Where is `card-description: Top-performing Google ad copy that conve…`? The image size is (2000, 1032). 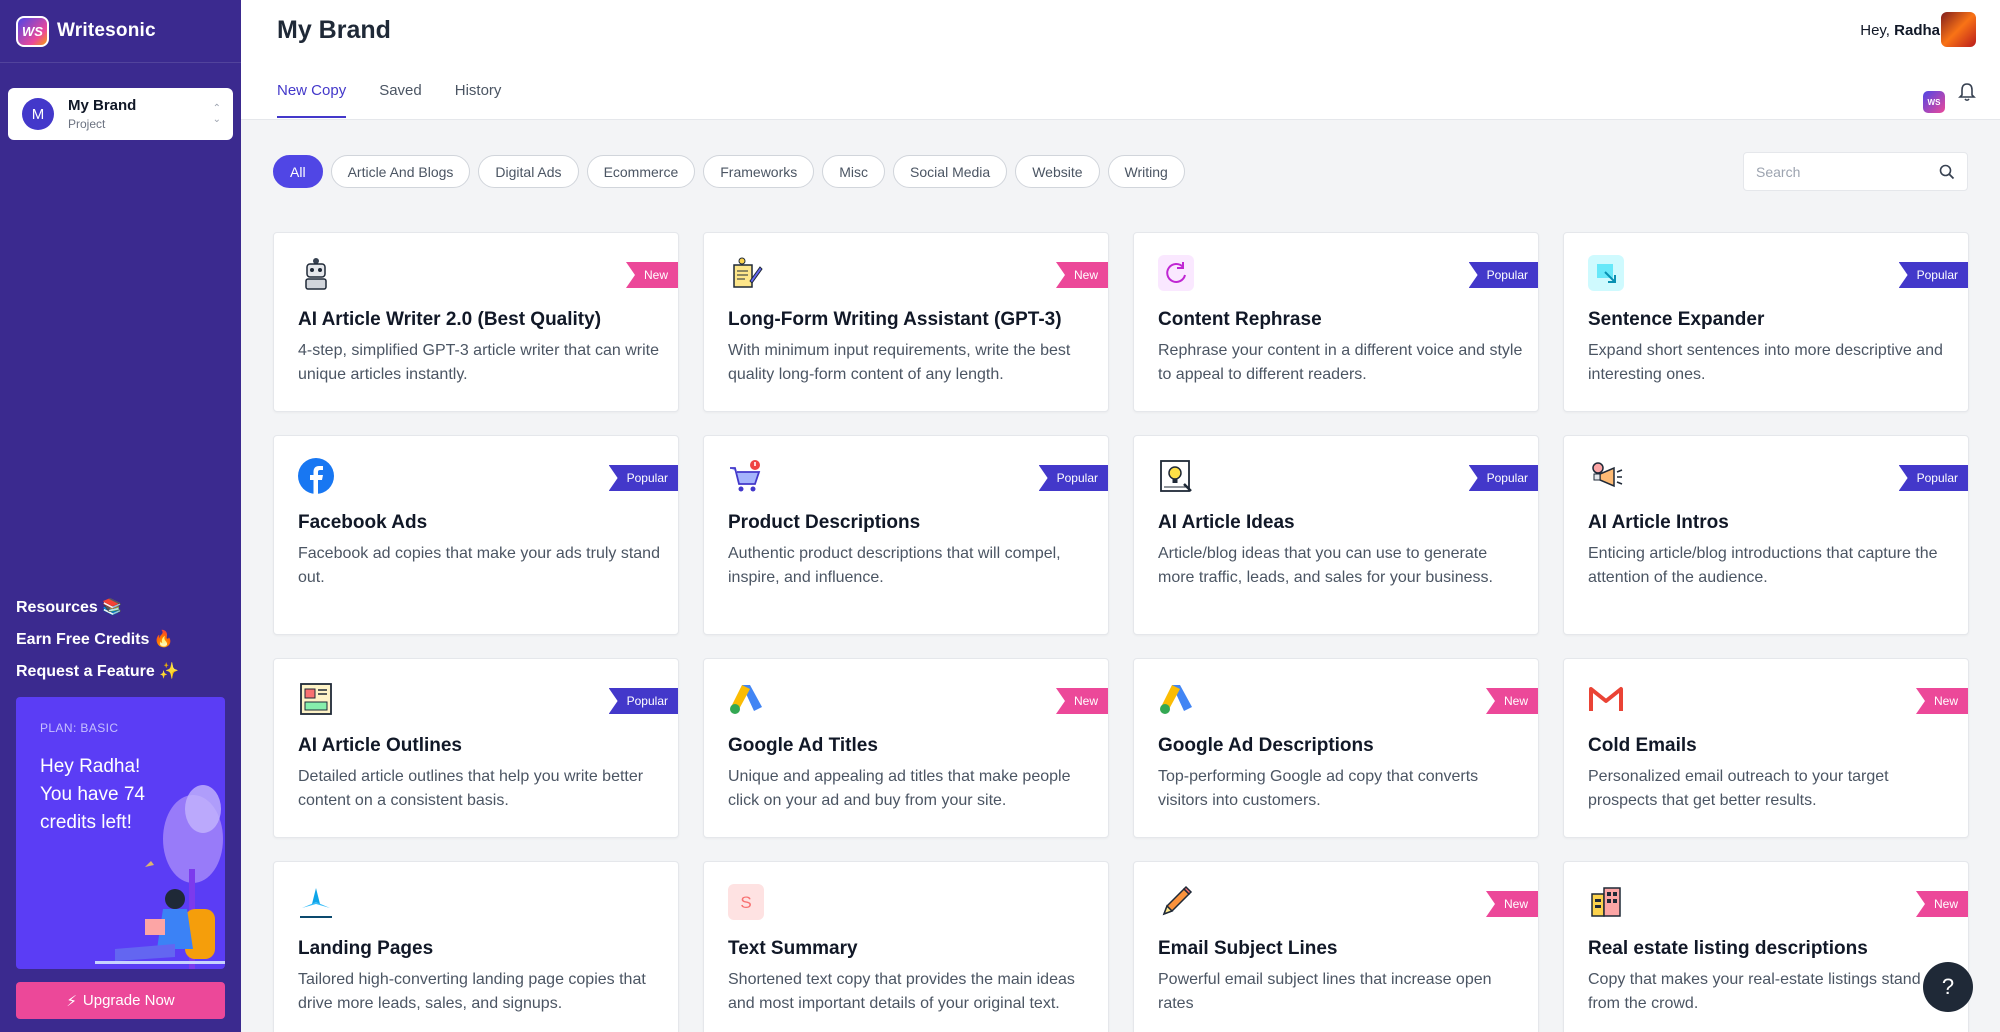
card-description: Top-performing Google ad copy that conve… is located at coordinates (1318, 788).